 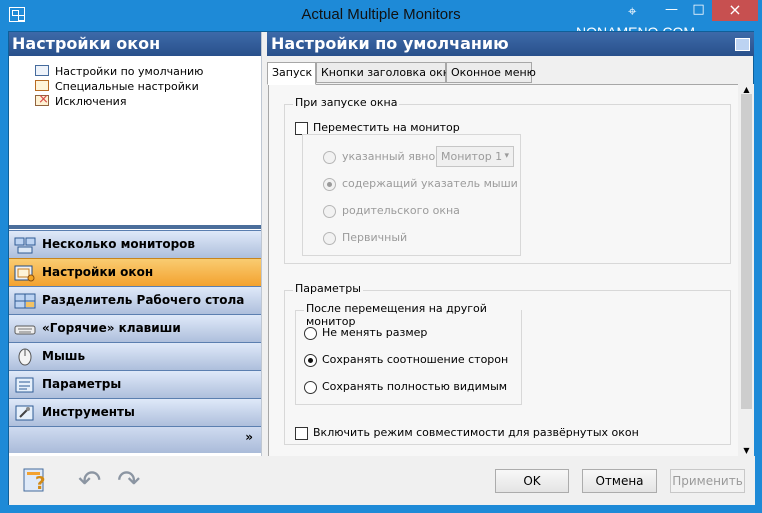 I want to click on help-icon: ?, so click(x=36, y=480).